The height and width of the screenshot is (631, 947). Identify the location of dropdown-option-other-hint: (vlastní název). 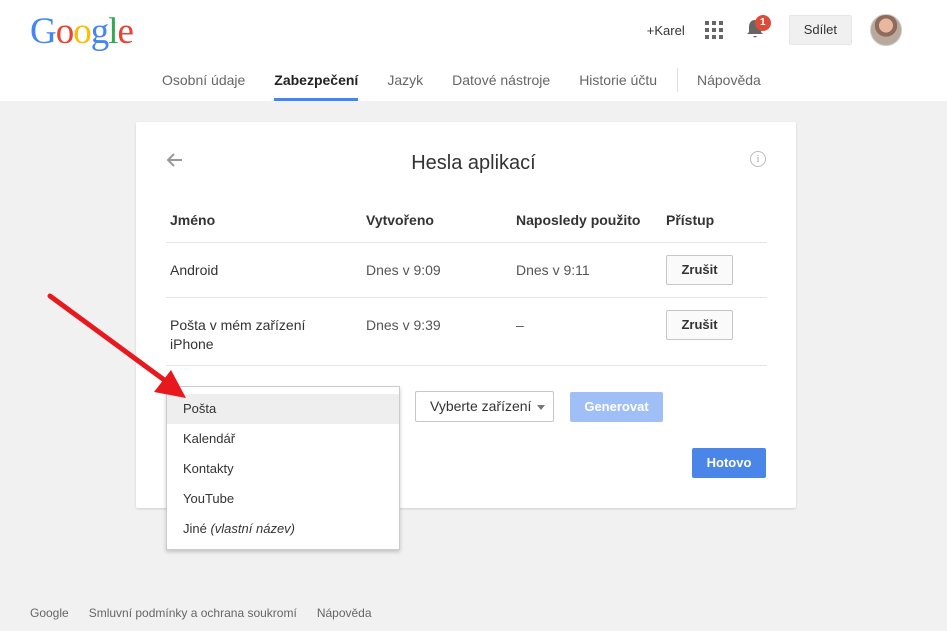
(253, 528).